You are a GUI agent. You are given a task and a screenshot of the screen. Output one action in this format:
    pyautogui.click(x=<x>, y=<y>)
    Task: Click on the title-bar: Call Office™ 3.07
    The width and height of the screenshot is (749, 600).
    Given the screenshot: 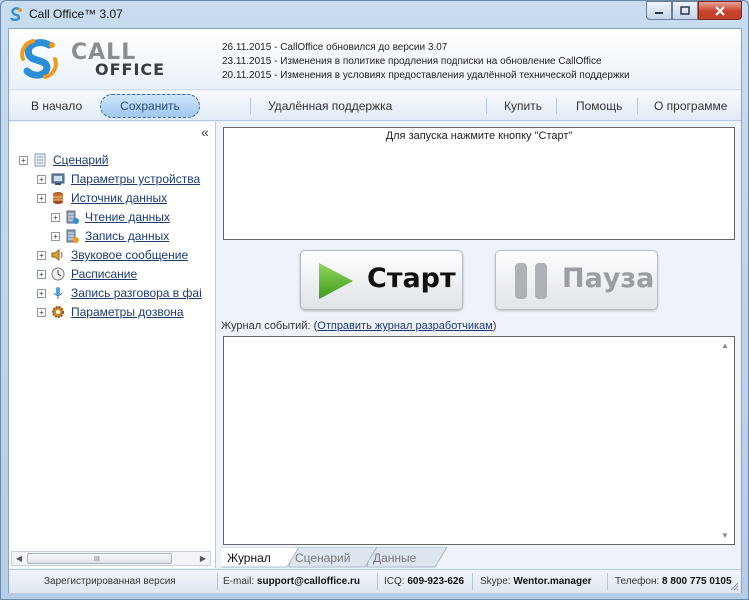 What is the action you would take?
    pyautogui.click(x=374, y=14)
    